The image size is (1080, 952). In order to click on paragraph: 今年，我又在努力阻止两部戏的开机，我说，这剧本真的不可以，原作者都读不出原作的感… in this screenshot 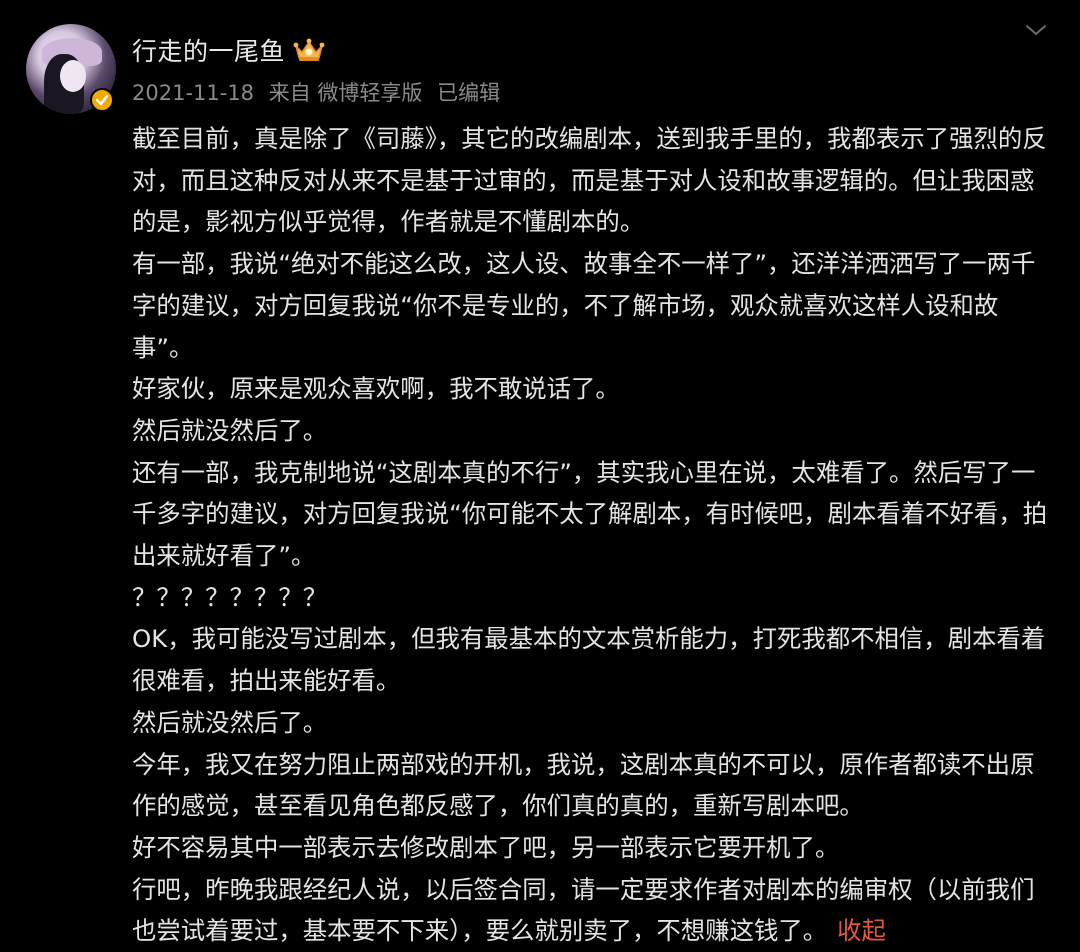, I will do `click(583, 785)`.